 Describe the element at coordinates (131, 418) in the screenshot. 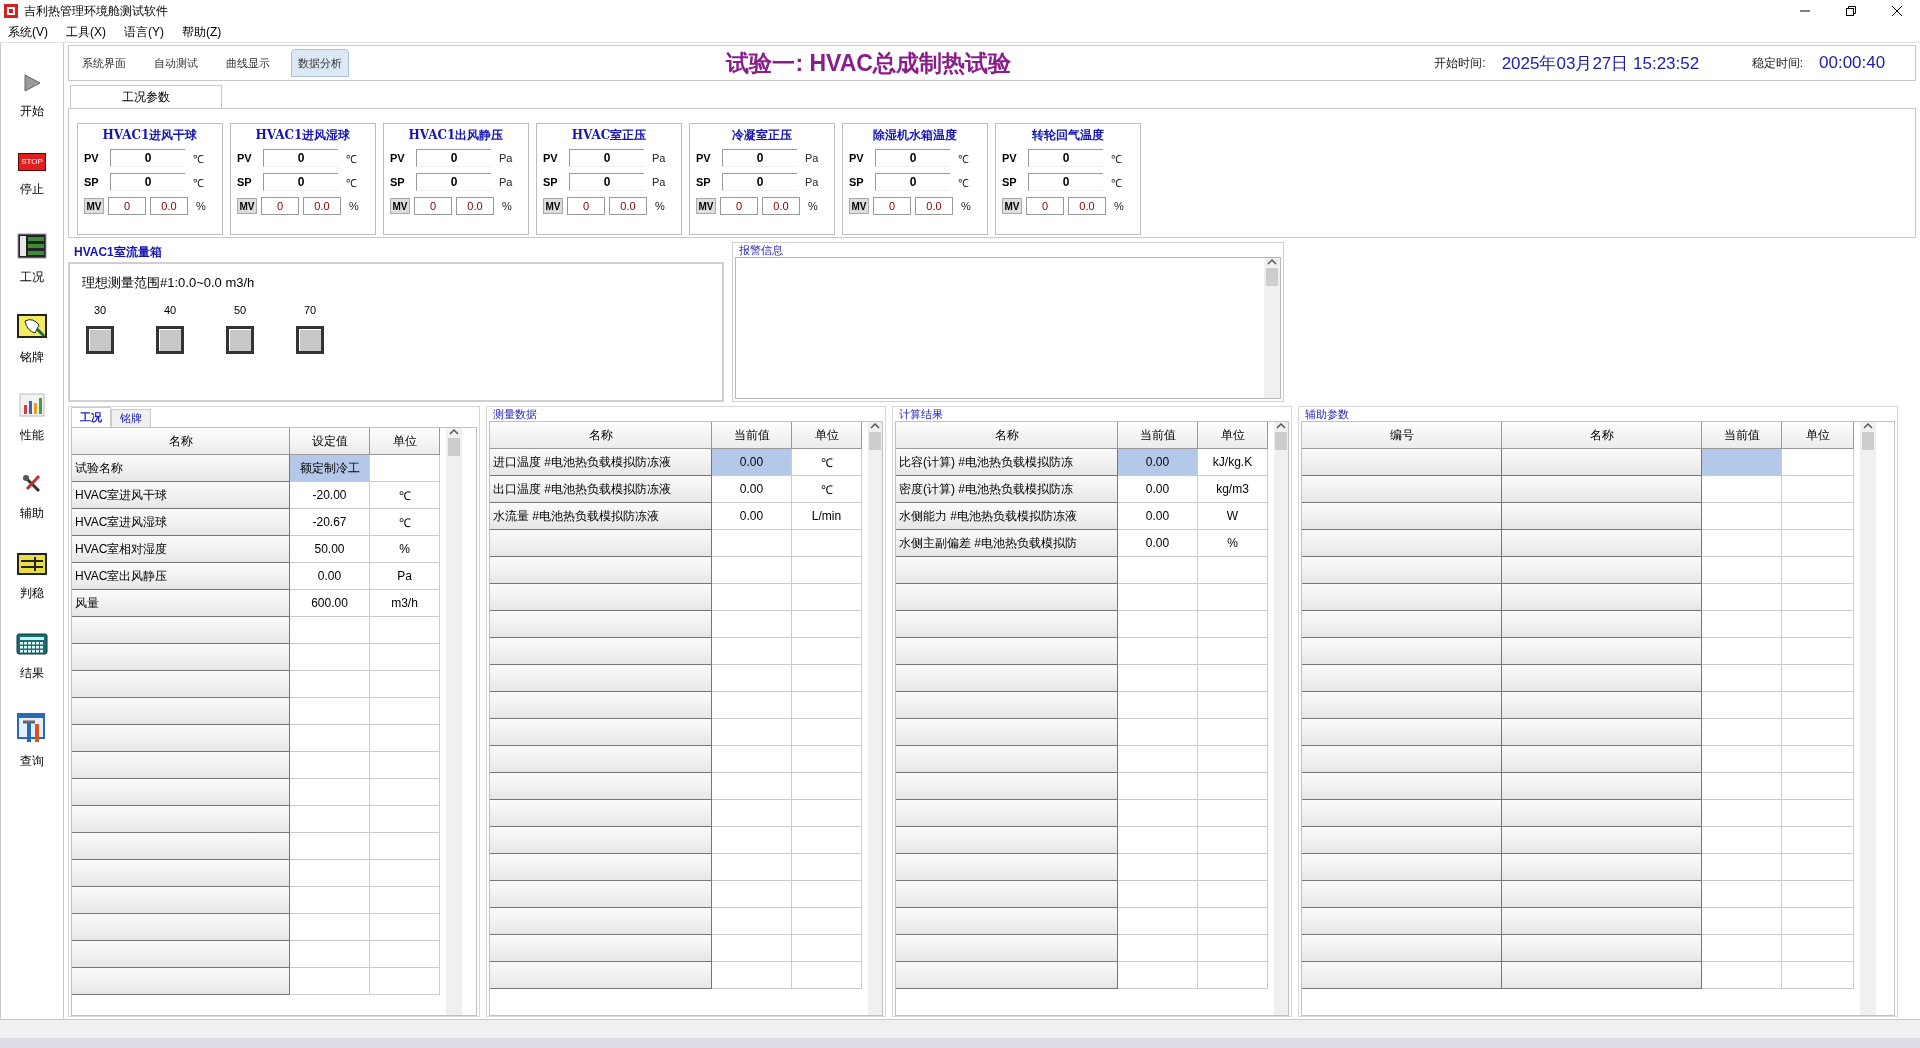

I see `table-tab: 铭牌` at that location.